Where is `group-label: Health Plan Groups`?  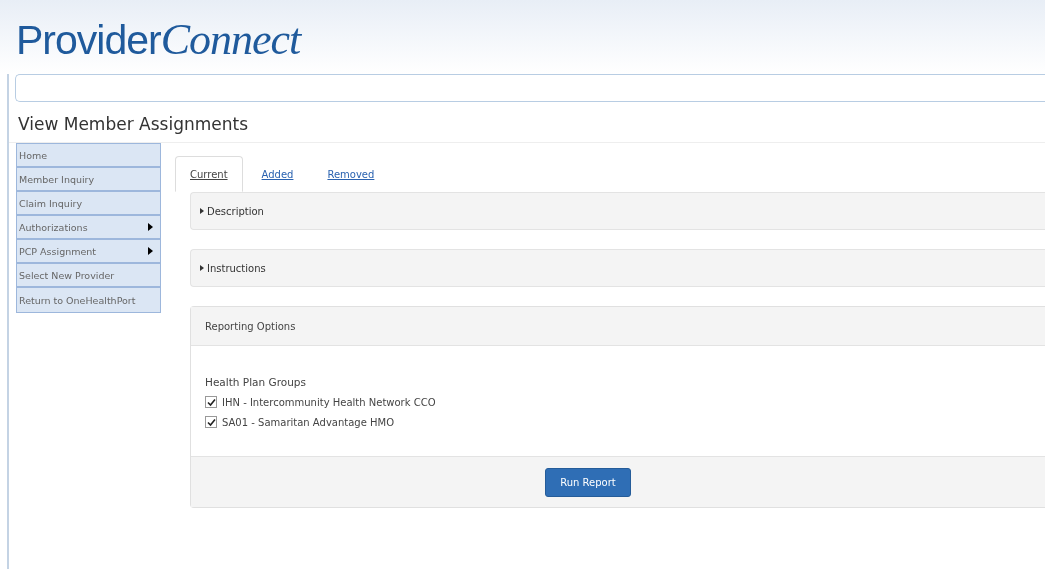
group-label: Health Plan Groups is located at coordinates (256, 382).